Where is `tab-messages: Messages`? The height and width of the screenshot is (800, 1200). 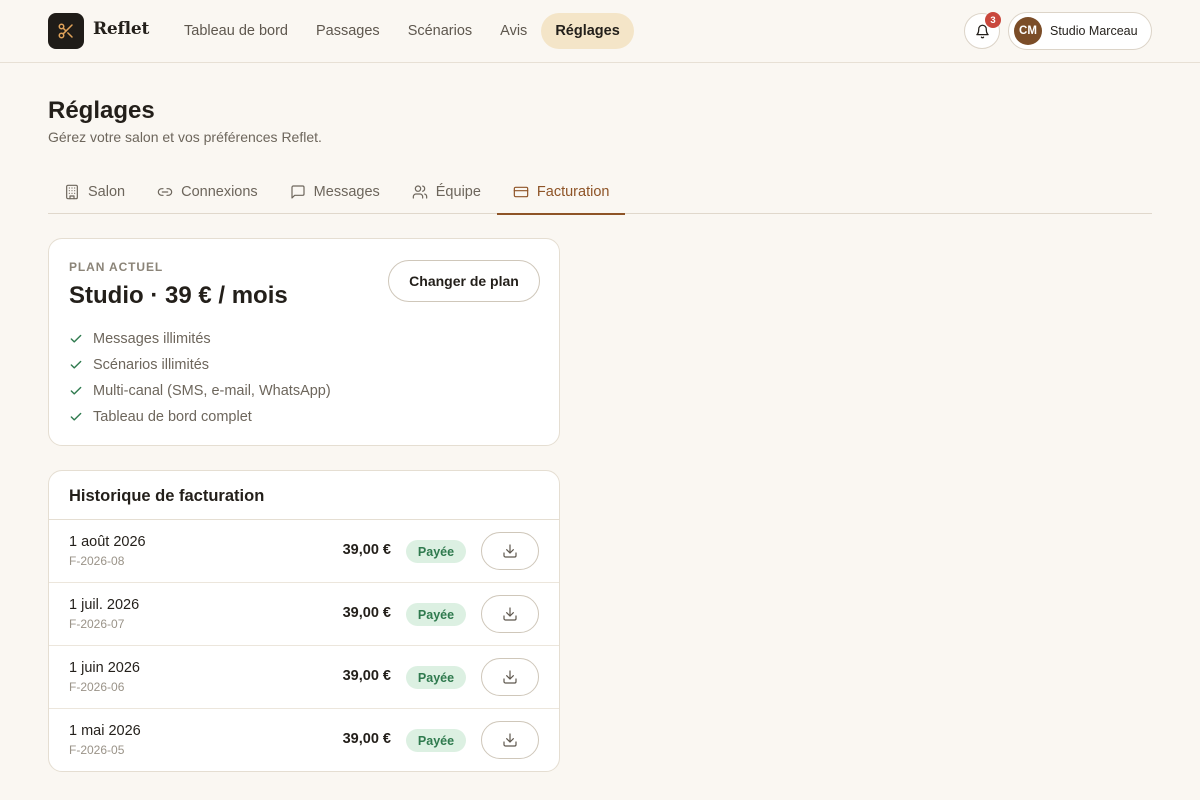 tab-messages: Messages is located at coordinates (335, 192).